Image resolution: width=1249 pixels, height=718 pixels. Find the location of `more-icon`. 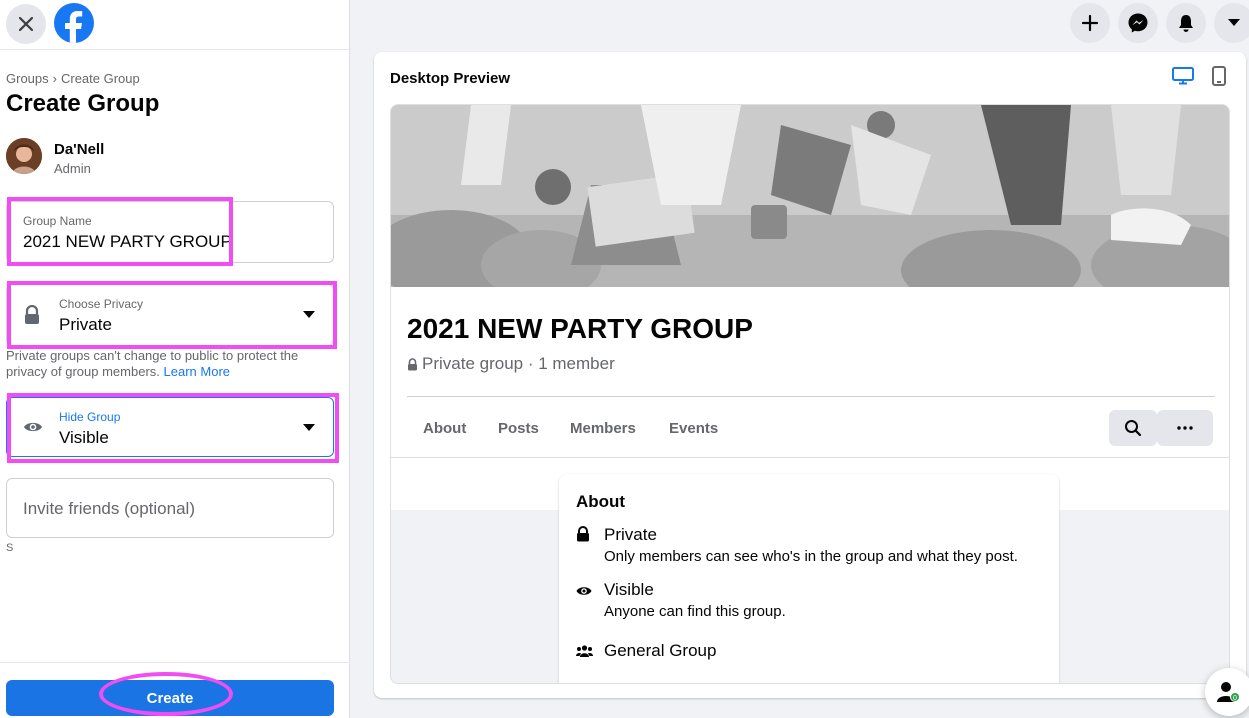

more-icon is located at coordinates (1185, 428).